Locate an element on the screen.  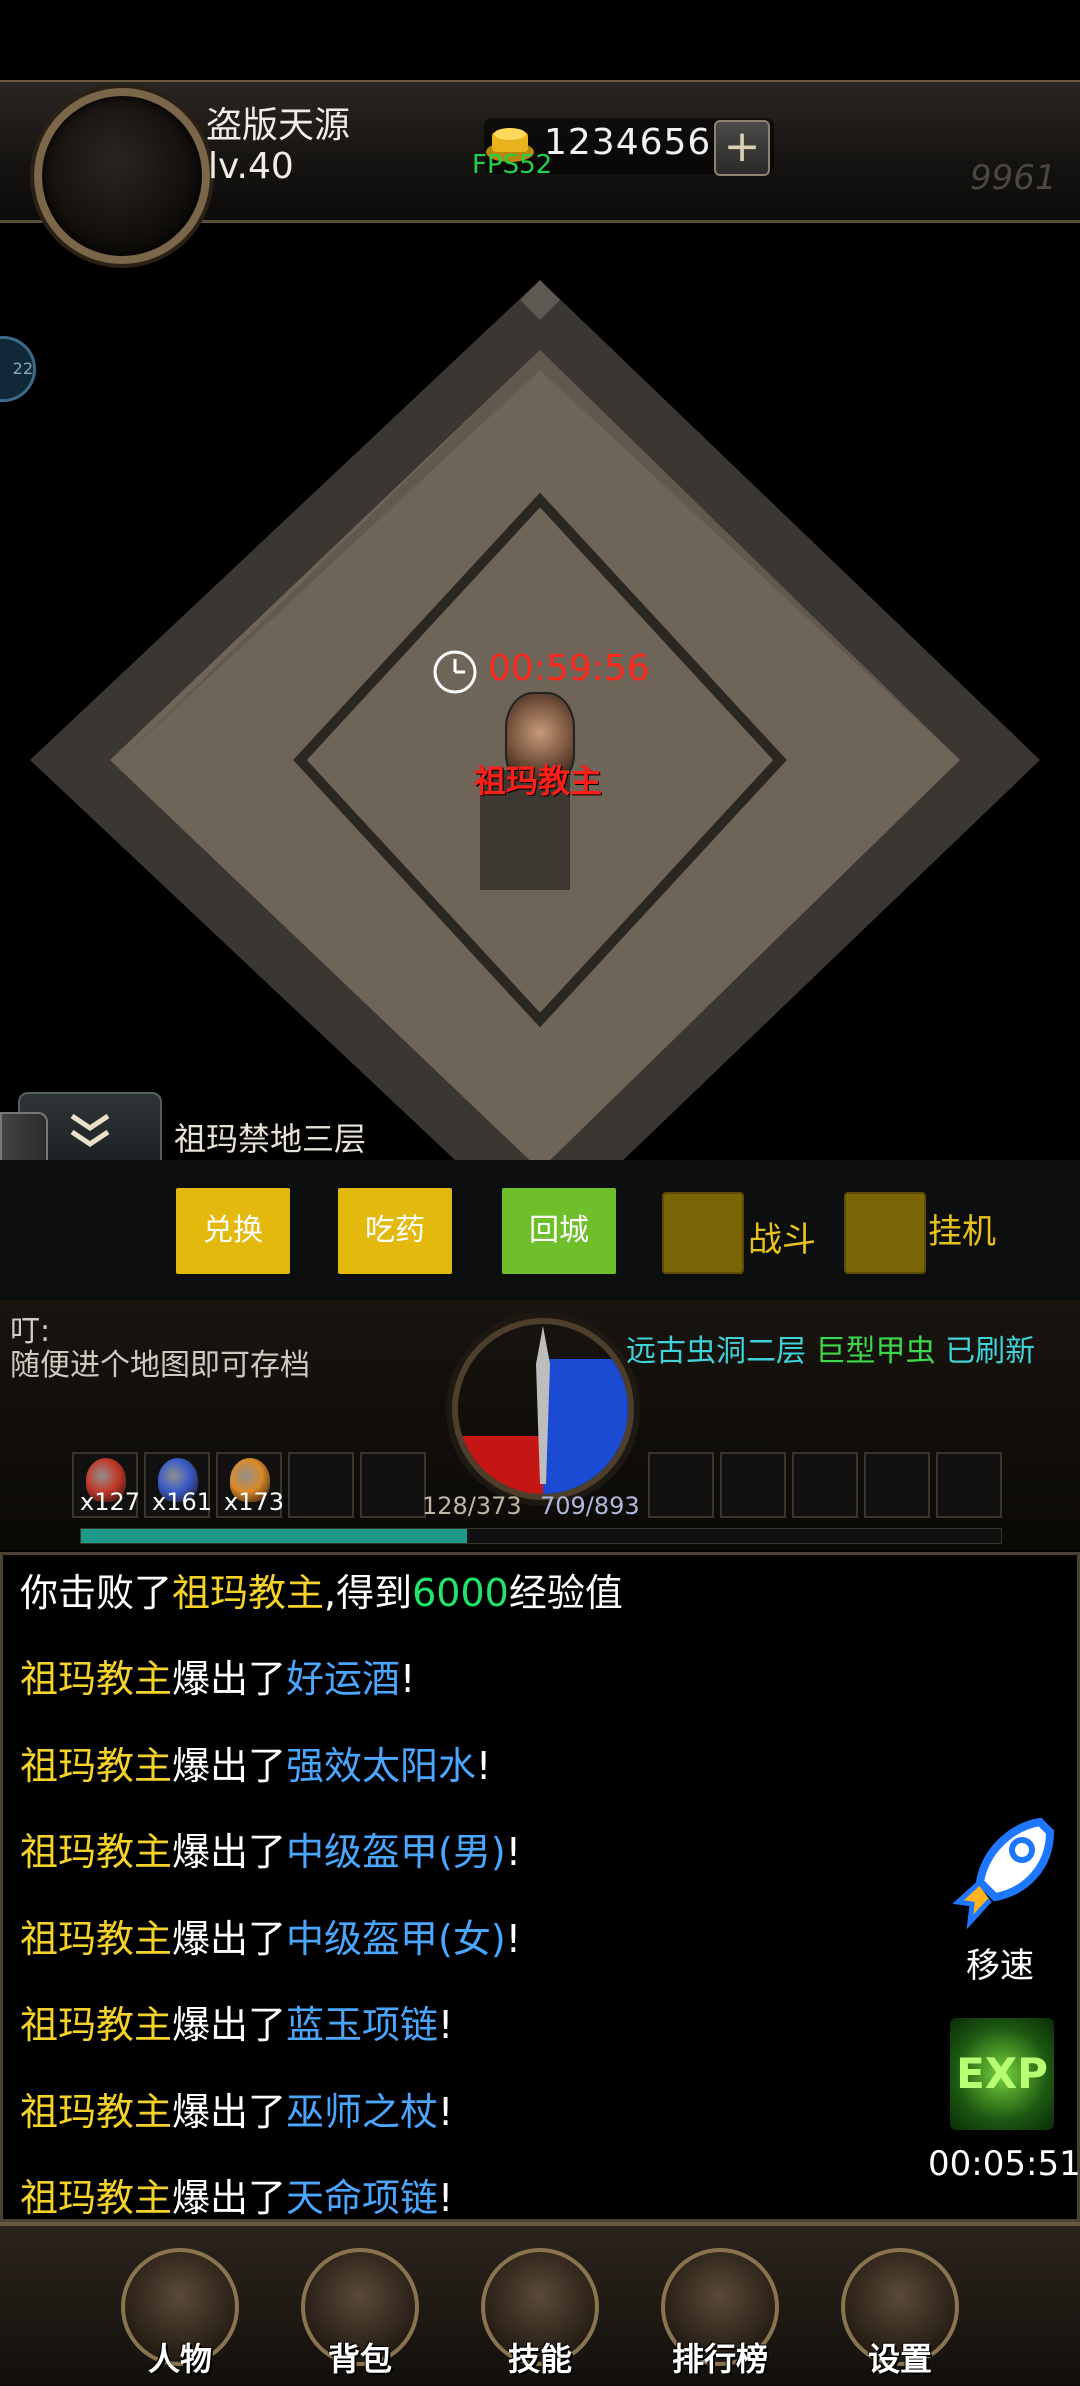
fight-checkbox is located at coordinates (703, 1233).